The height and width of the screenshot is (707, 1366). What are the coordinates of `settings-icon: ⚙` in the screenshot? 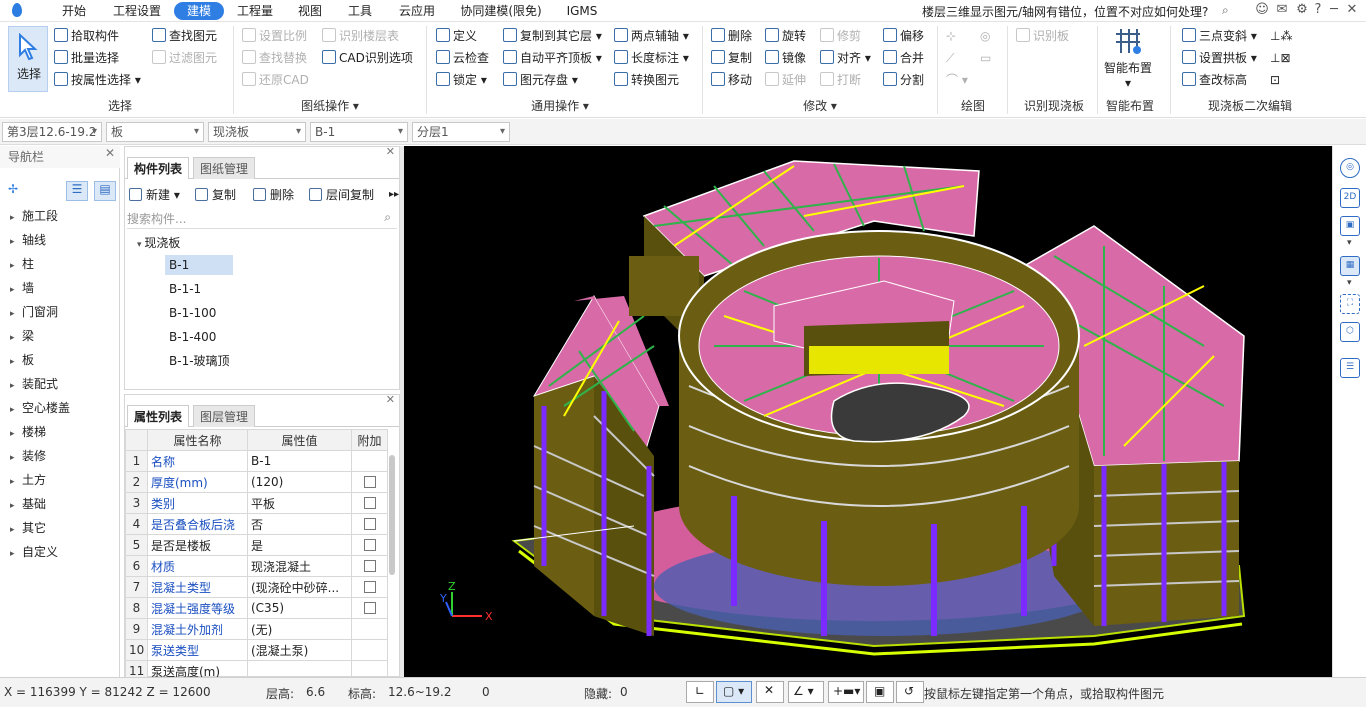 It's located at (1302, 10).